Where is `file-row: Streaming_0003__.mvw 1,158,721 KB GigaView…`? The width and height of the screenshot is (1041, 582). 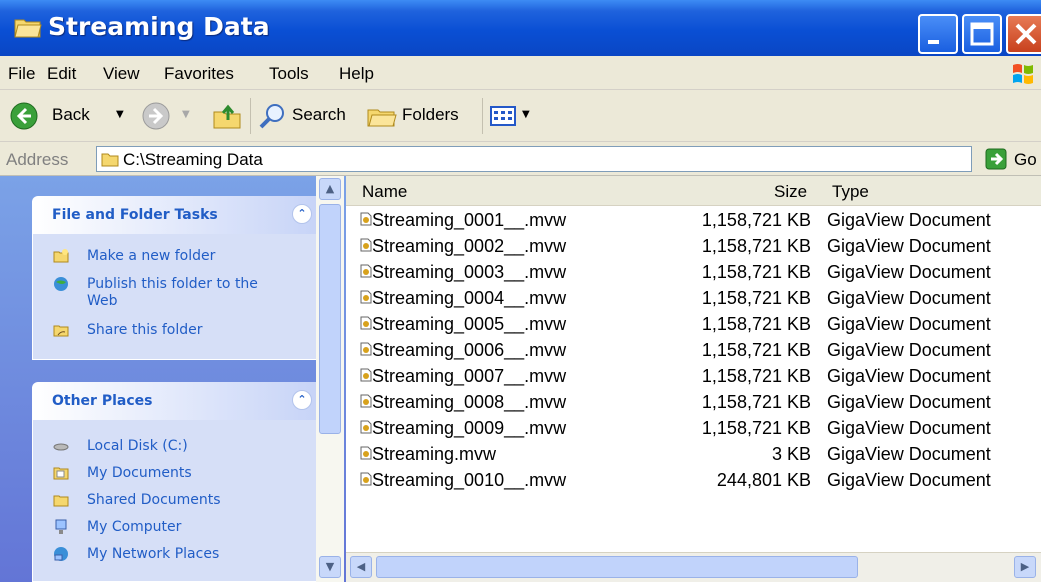 file-row: Streaming_0003__.mvw 1,158,721 KB GigaView… is located at coordinates (693, 273).